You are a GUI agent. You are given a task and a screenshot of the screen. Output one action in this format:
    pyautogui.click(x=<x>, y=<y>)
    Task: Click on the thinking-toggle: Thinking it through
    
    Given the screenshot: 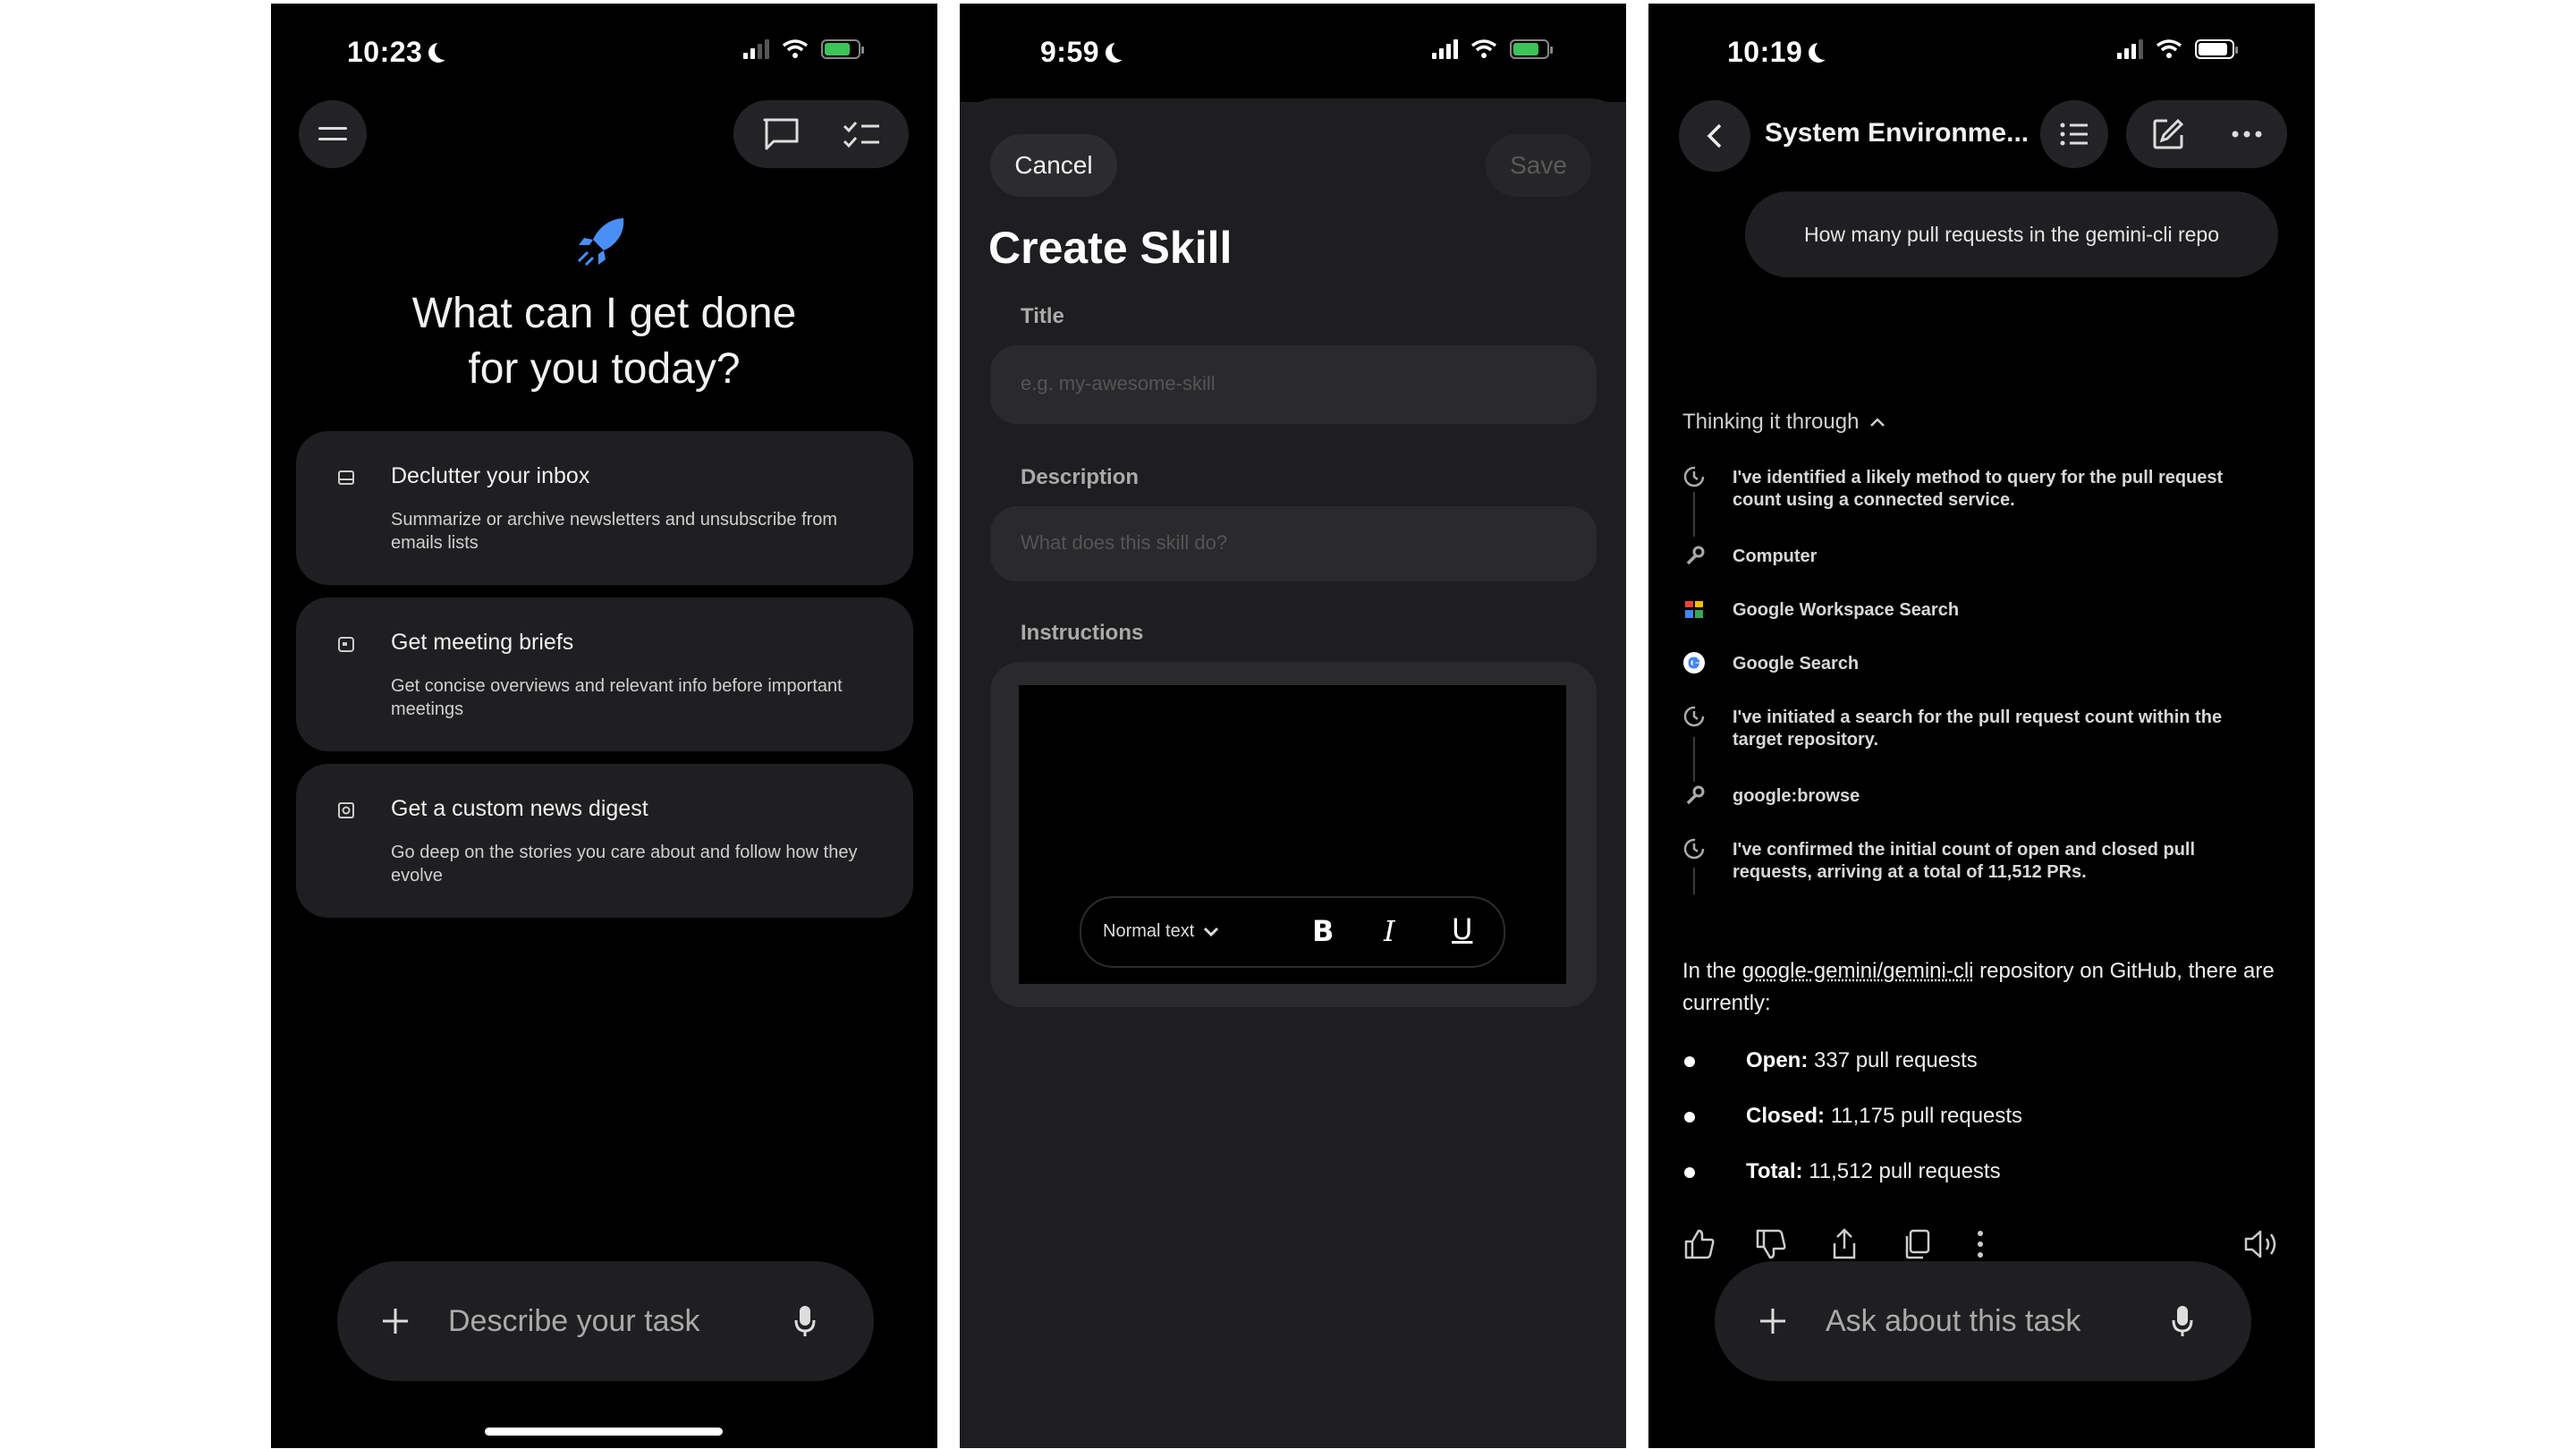 What is the action you would take?
    pyautogui.click(x=1783, y=422)
    